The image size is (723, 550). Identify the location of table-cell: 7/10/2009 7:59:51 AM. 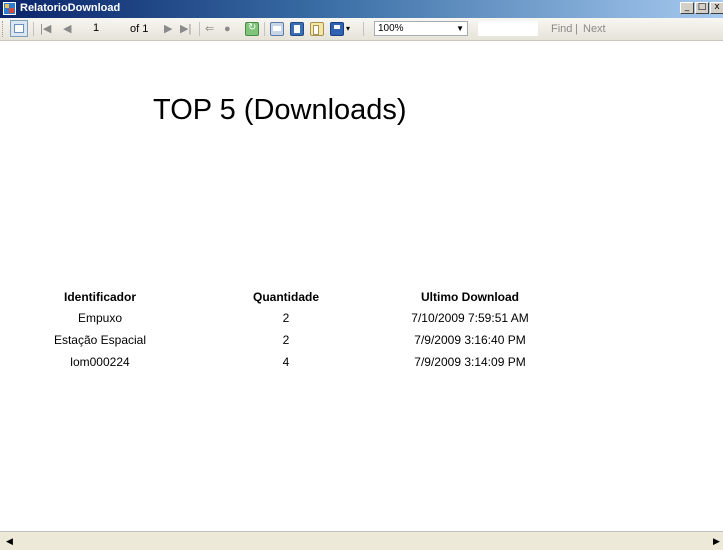
(470, 318).